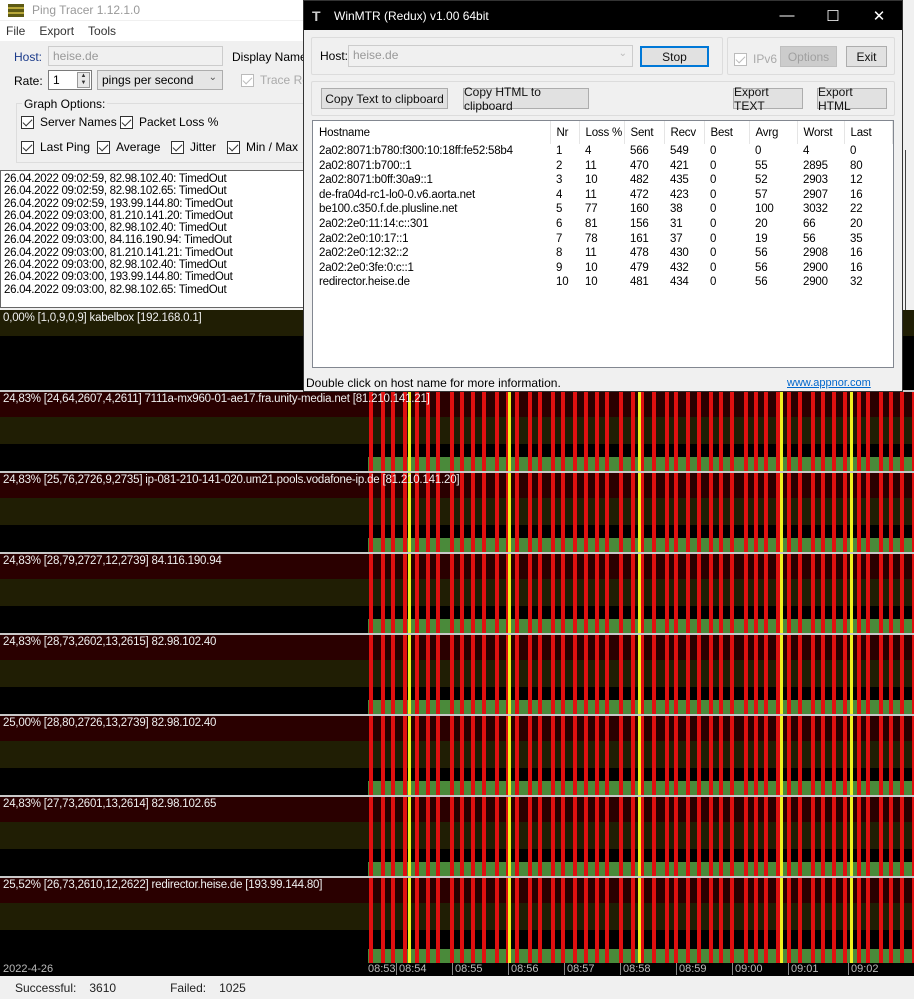  Describe the element at coordinates (602, 166) in the screenshot. I see `table-row: 2a02:8071:b700::1 2 11 470 421 0 55 2895 80` at that location.